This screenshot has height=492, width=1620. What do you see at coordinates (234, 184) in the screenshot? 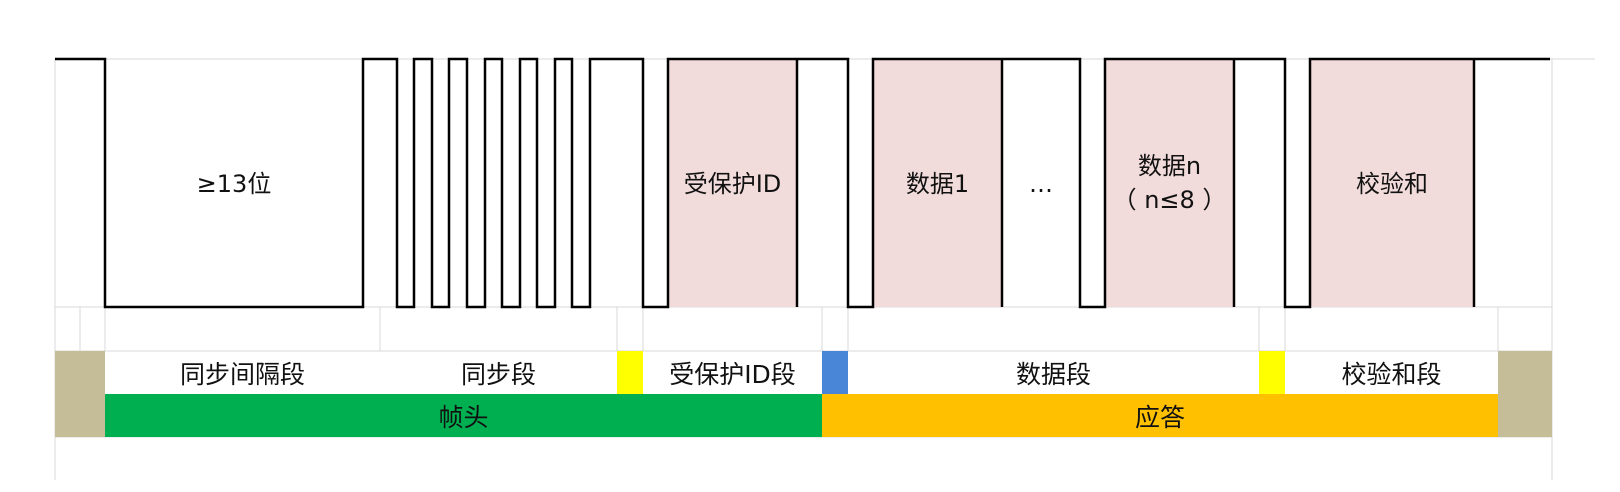
I see `break-length-label: ≥13位` at bounding box center [234, 184].